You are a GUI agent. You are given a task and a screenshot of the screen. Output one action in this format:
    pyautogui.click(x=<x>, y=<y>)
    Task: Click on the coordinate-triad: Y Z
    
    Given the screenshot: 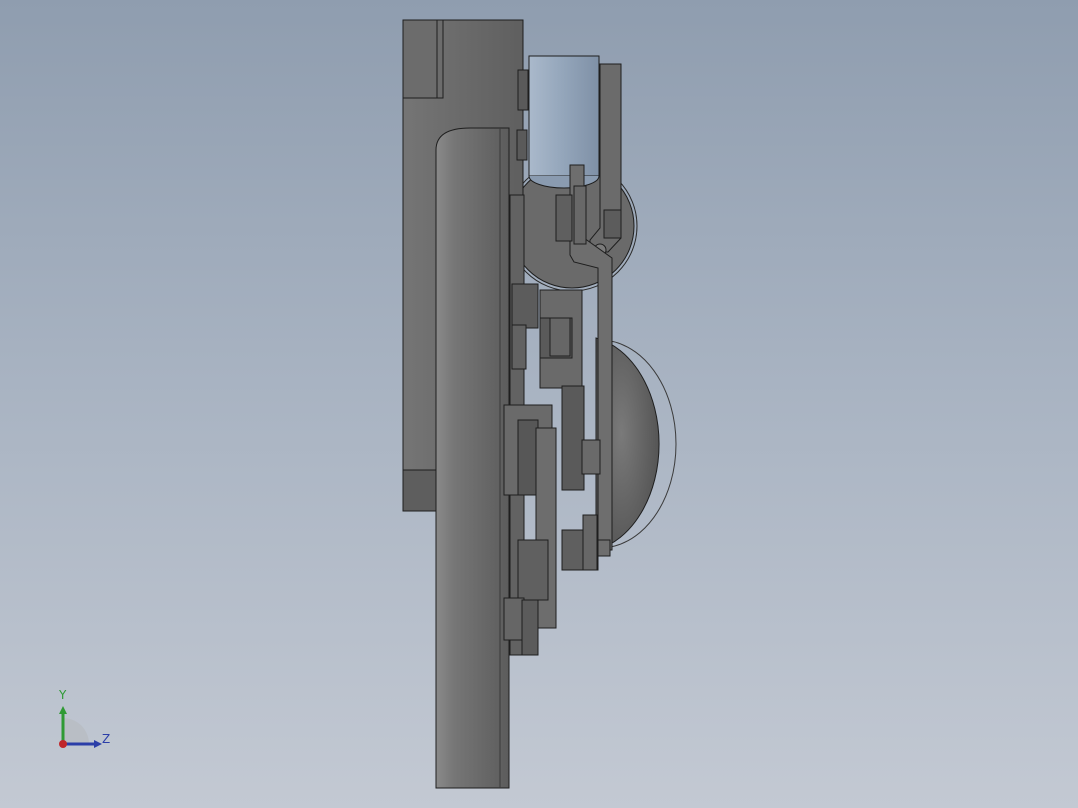 What is the action you would take?
    pyautogui.click(x=85, y=720)
    